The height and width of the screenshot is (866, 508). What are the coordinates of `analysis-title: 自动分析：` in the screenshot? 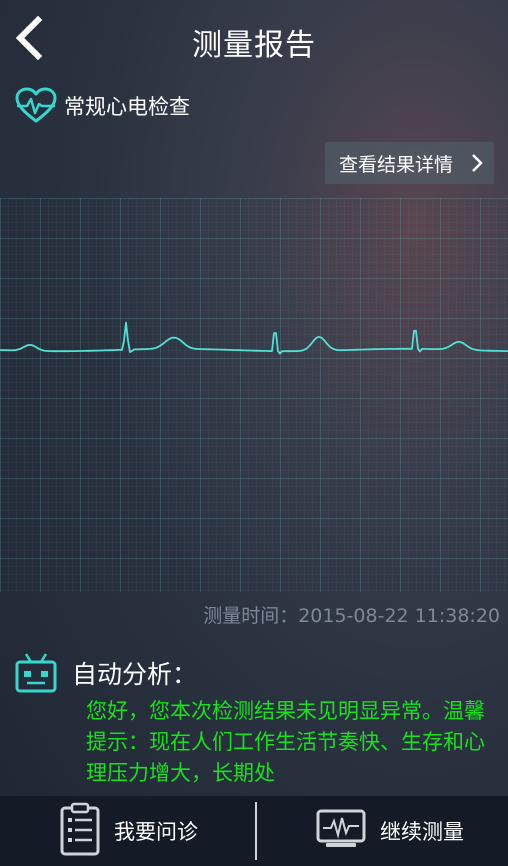 It's located at (135, 674).